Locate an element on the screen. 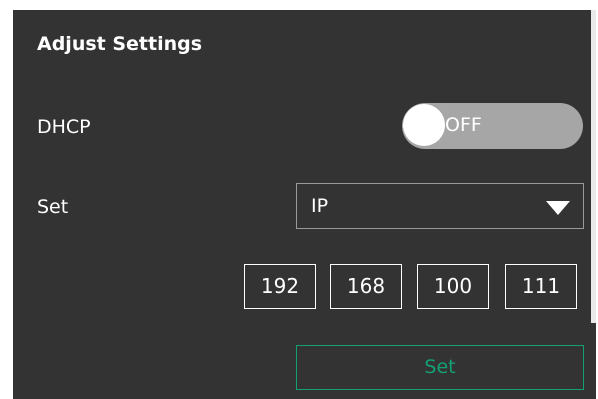 Image resolution: width=598 pixels, height=399 pixels. ip-octet-1-input: 192 is located at coordinates (280, 286).